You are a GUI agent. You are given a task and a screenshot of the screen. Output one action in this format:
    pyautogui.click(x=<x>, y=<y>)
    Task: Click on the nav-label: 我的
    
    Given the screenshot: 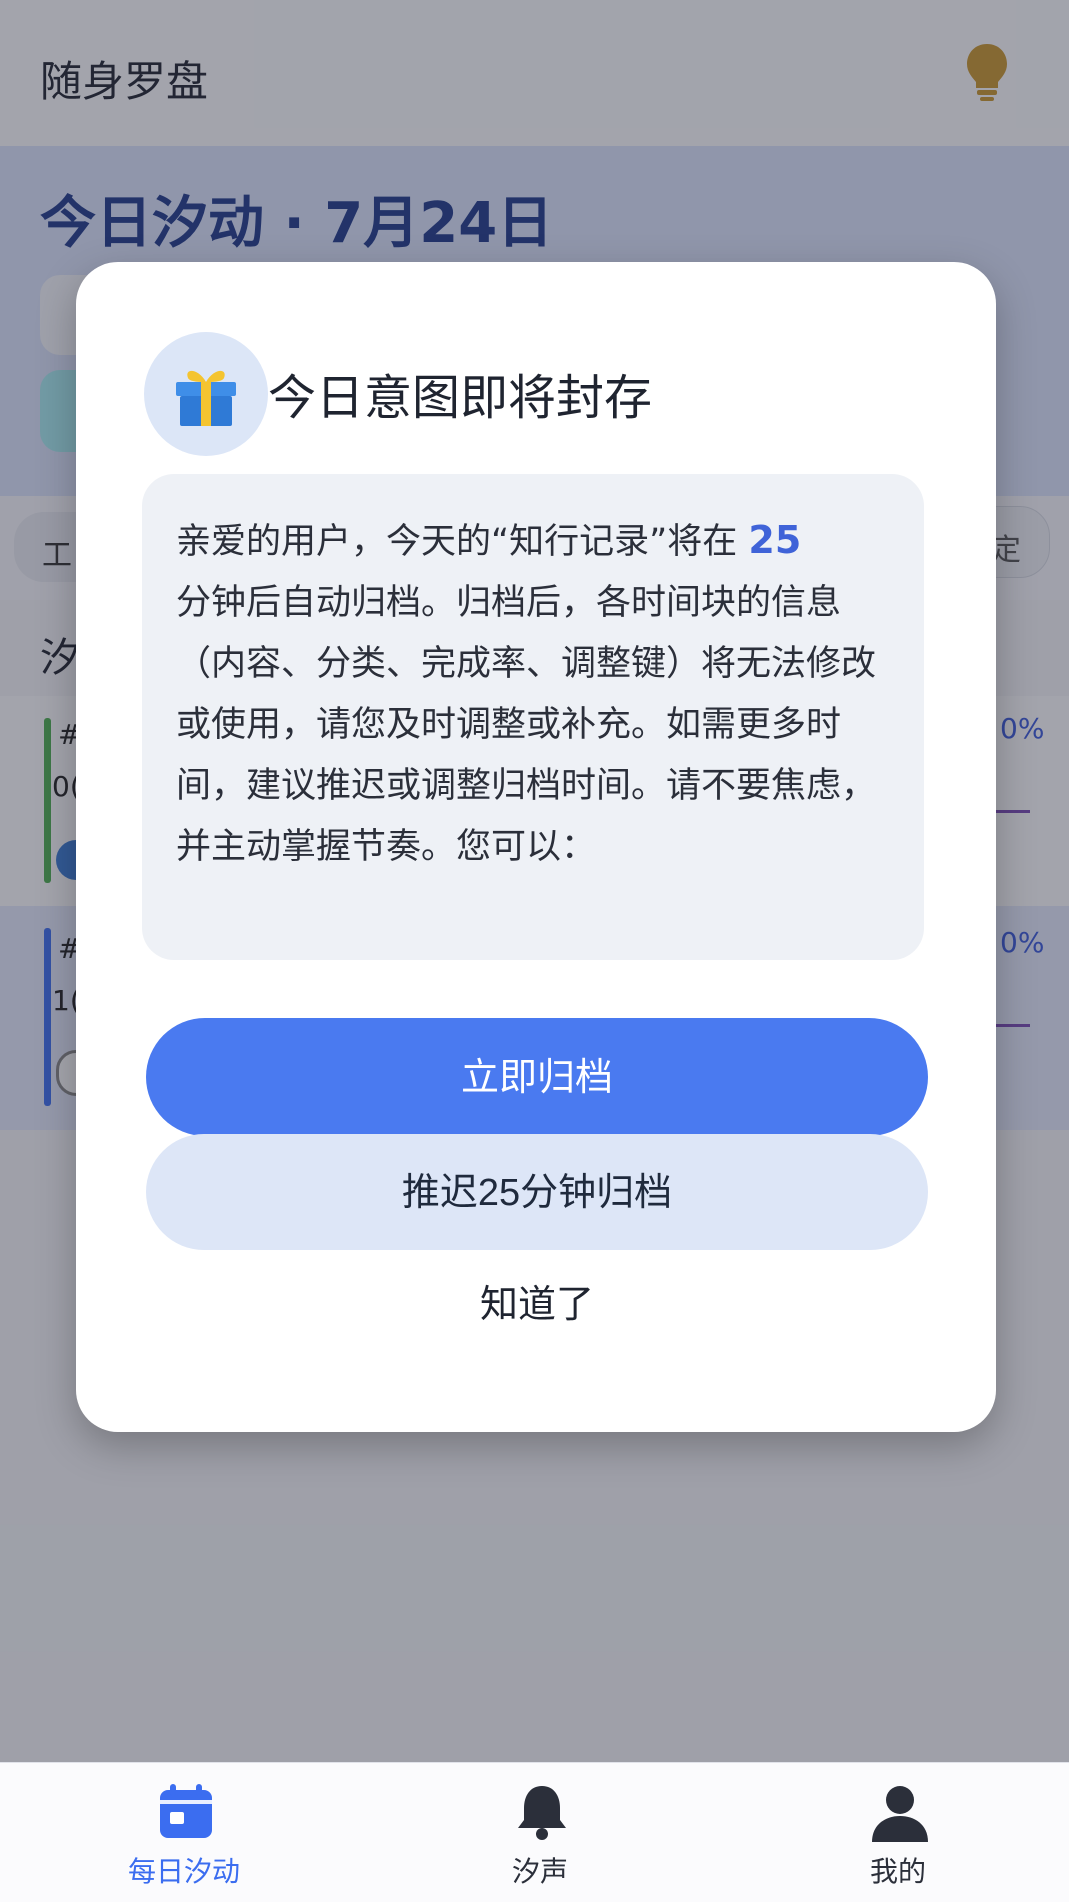 What is the action you would take?
    pyautogui.click(x=897, y=1871)
    